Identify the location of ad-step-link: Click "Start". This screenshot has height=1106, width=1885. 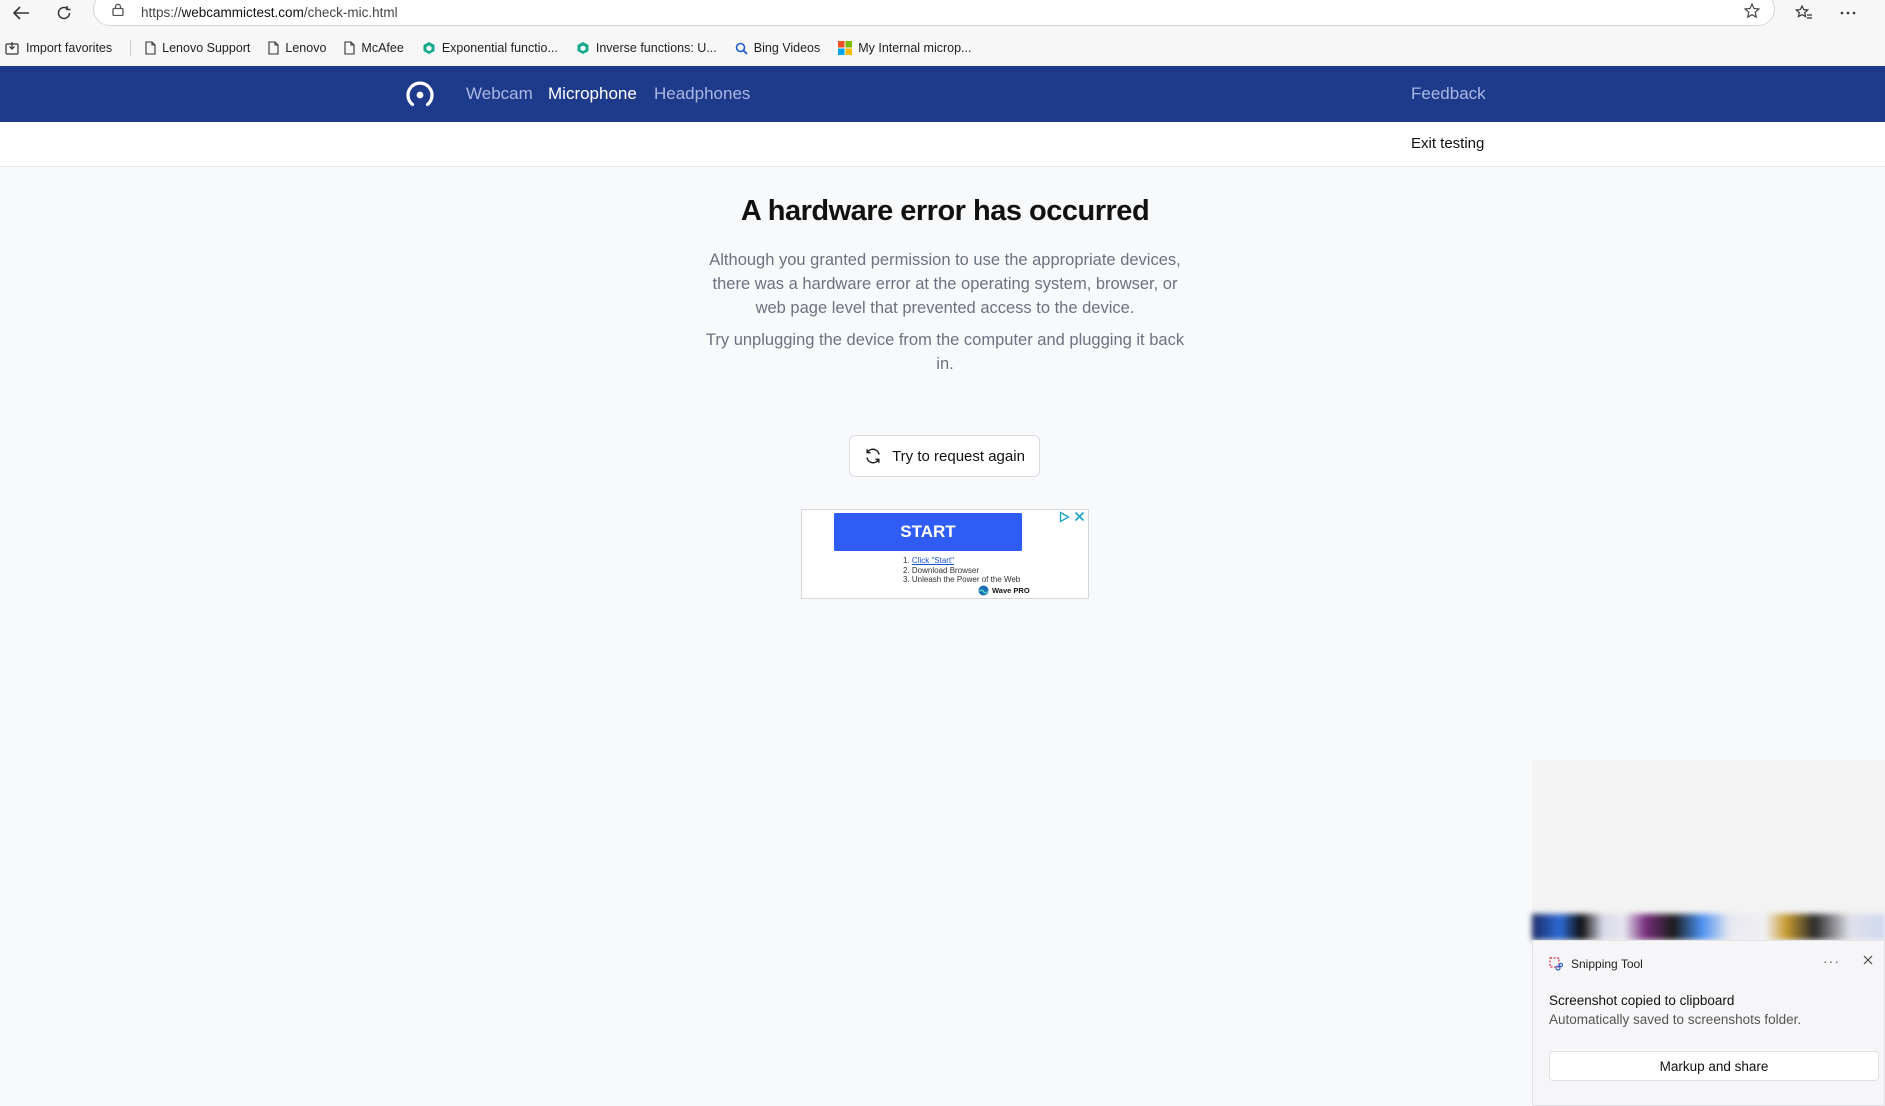
(933, 560).